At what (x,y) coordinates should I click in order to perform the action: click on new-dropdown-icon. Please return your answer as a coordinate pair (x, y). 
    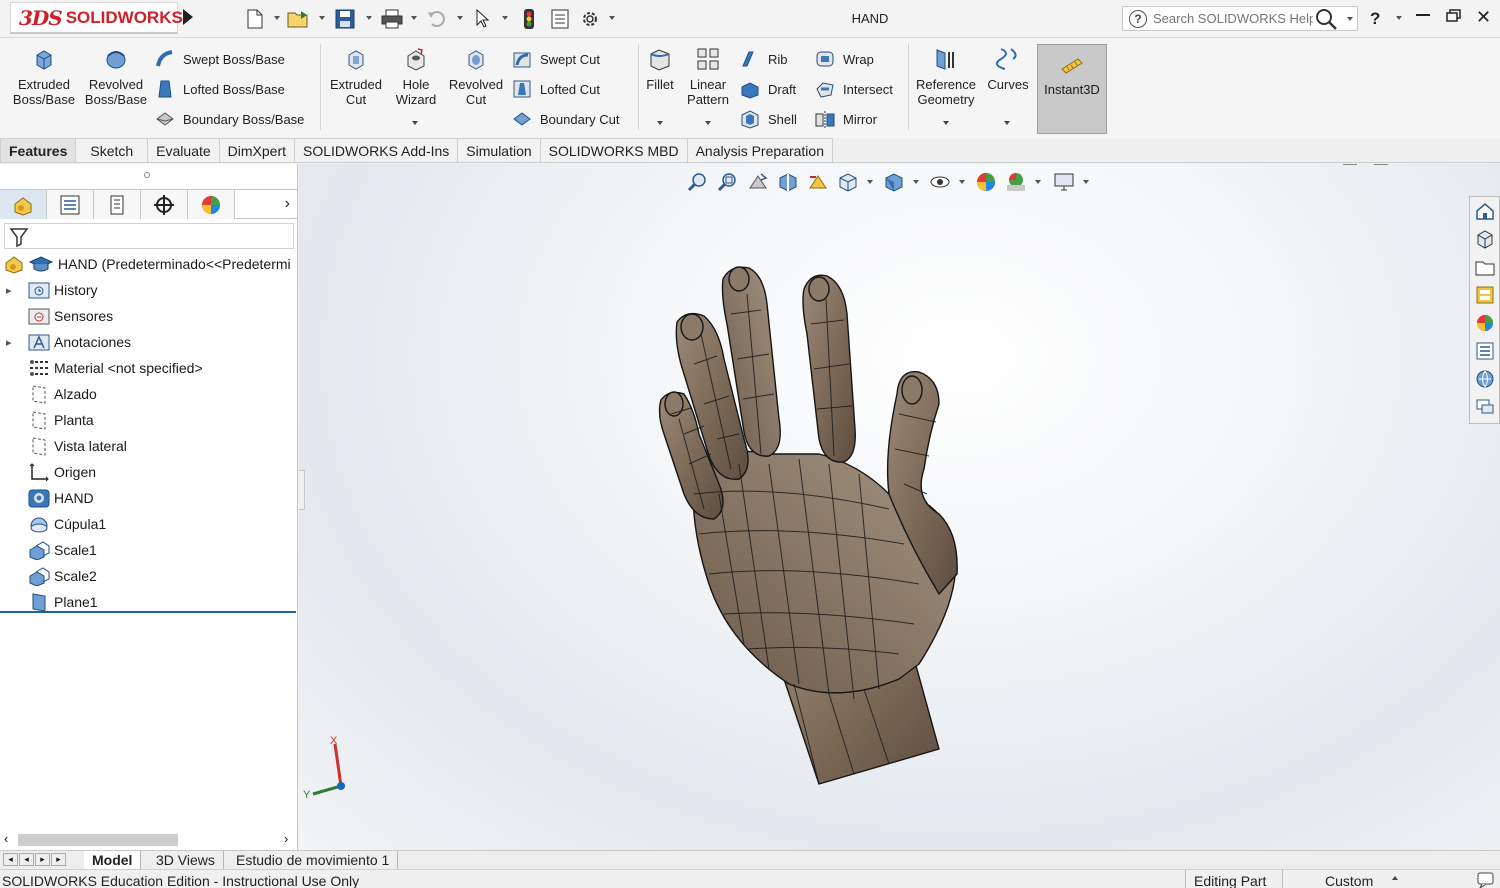
    Looking at the image, I should click on (277, 18).